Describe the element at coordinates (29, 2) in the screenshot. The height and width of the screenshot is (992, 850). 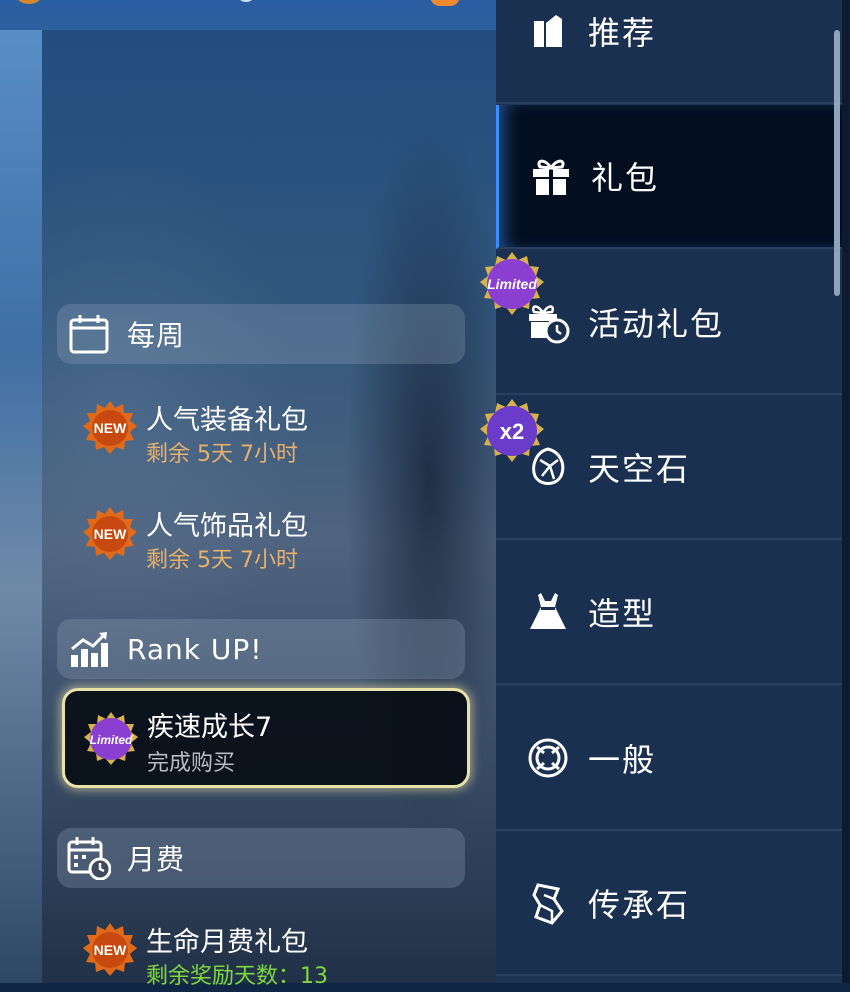
I see `top-coin-icon` at that location.